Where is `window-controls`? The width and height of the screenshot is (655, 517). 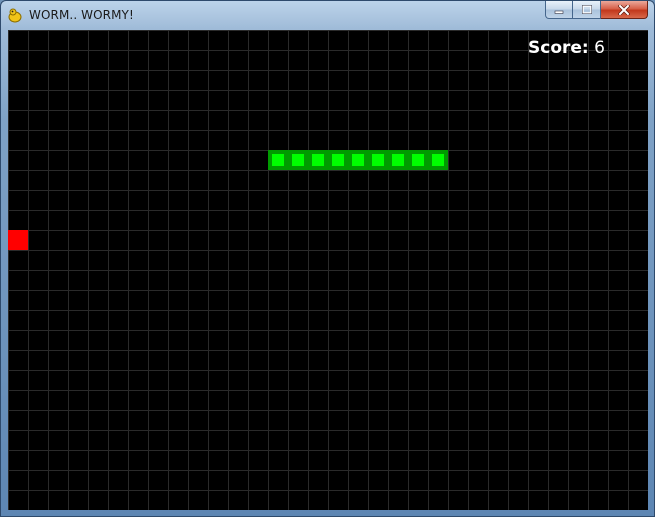
window-controls is located at coordinates (596, 10).